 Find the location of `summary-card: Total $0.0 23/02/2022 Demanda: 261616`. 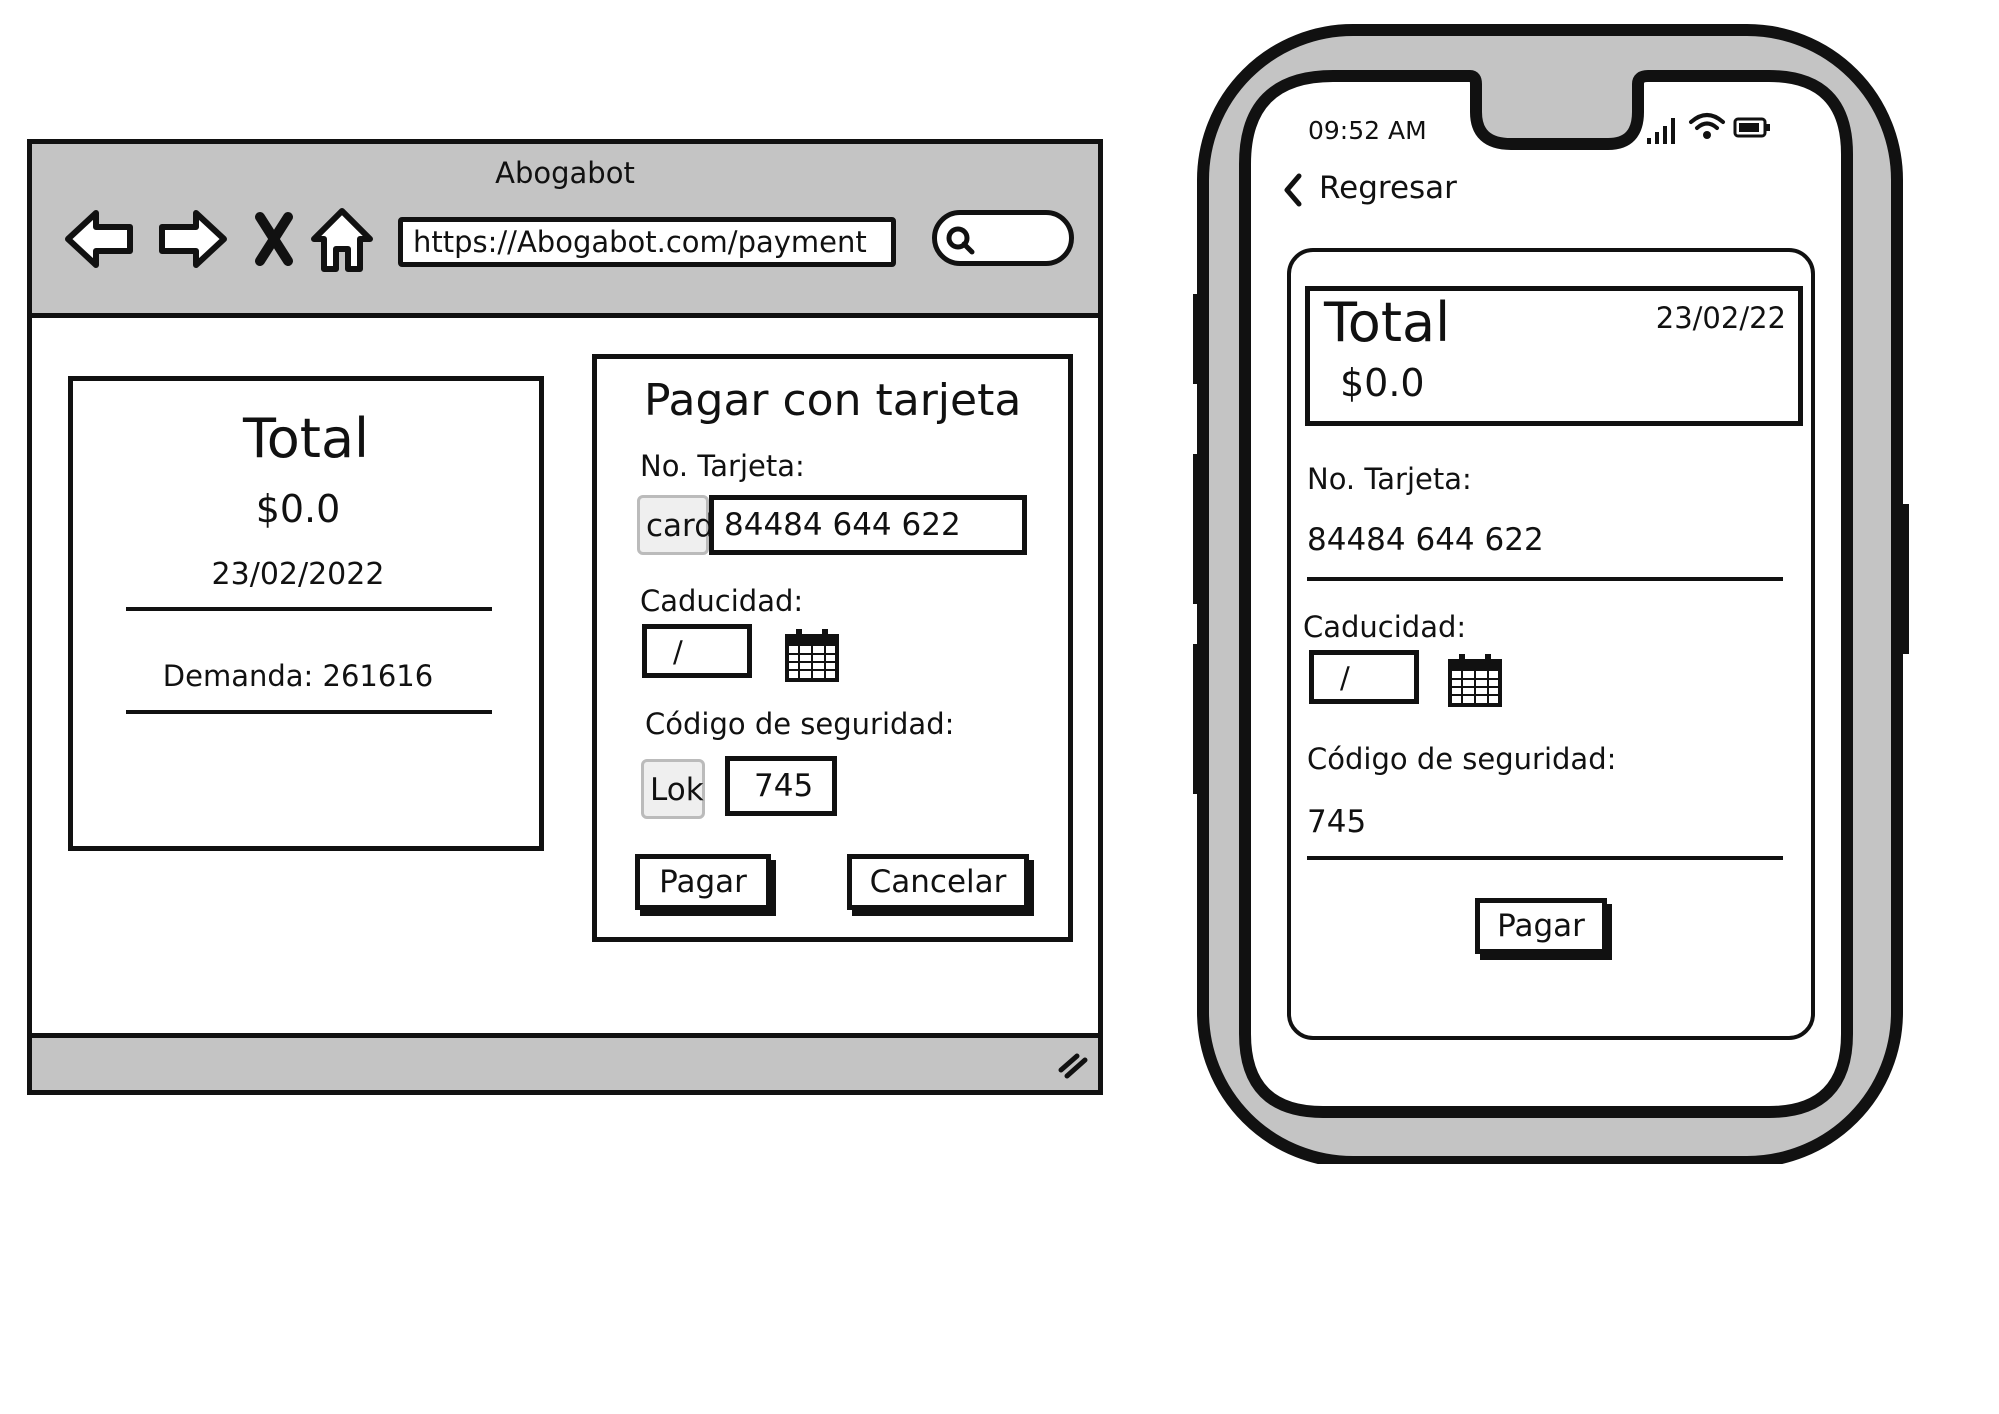

summary-card: Total $0.0 23/02/2022 Demanda: 261616 is located at coordinates (306, 613).